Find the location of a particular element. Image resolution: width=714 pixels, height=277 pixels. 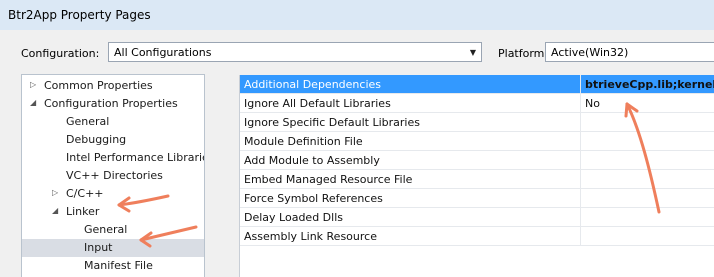

tree-item-common-properties: ▷ Common Properties is located at coordinates (113, 86).